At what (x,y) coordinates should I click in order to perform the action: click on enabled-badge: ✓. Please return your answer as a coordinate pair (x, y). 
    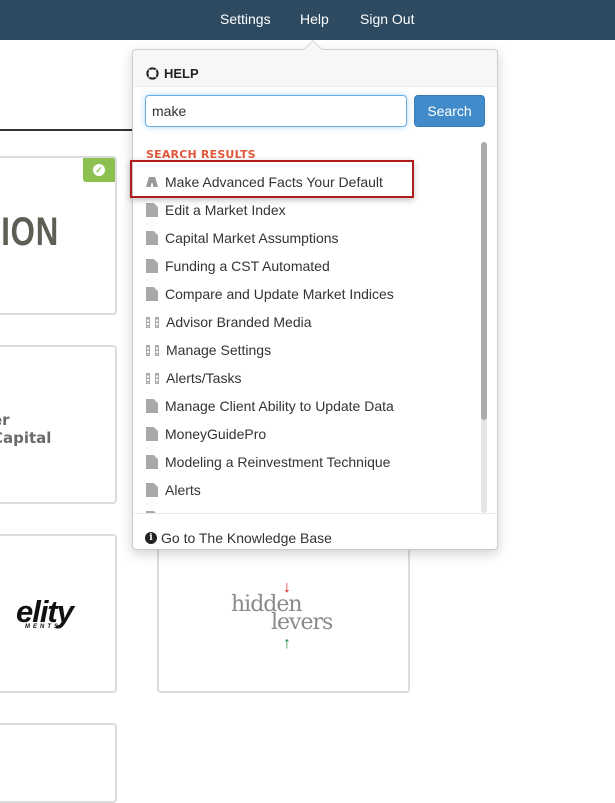
    Looking at the image, I should click on (99, 170).